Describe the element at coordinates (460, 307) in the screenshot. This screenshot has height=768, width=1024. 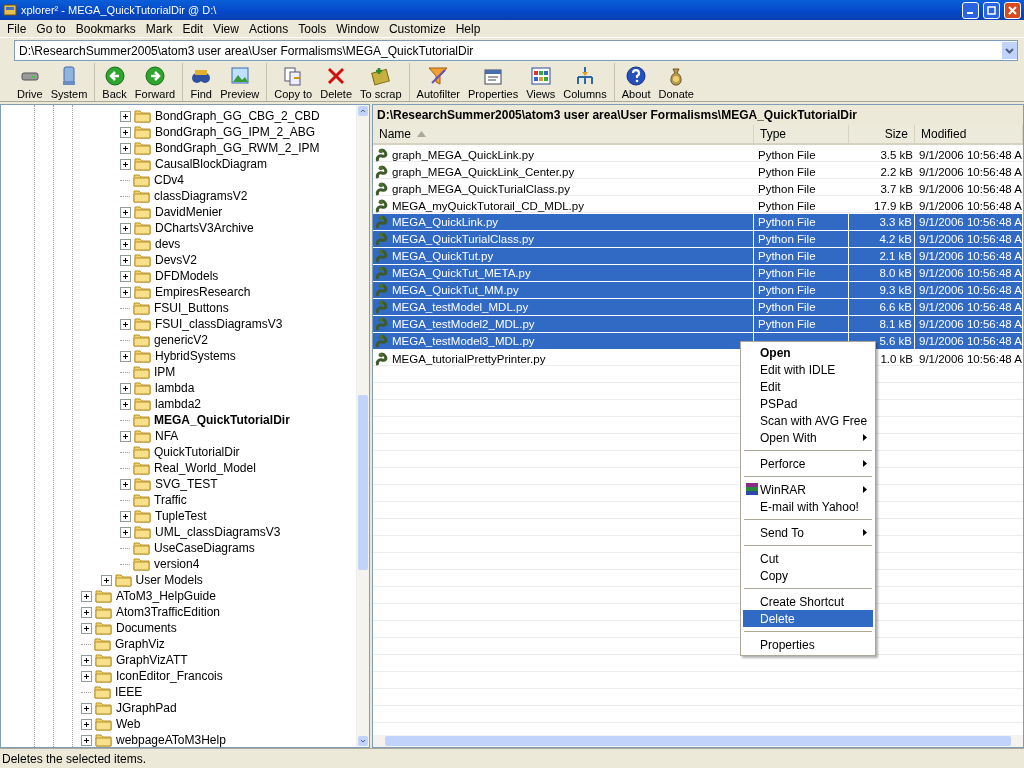
I see `file-name: MEGA_testModel_MDL.py` at that location.